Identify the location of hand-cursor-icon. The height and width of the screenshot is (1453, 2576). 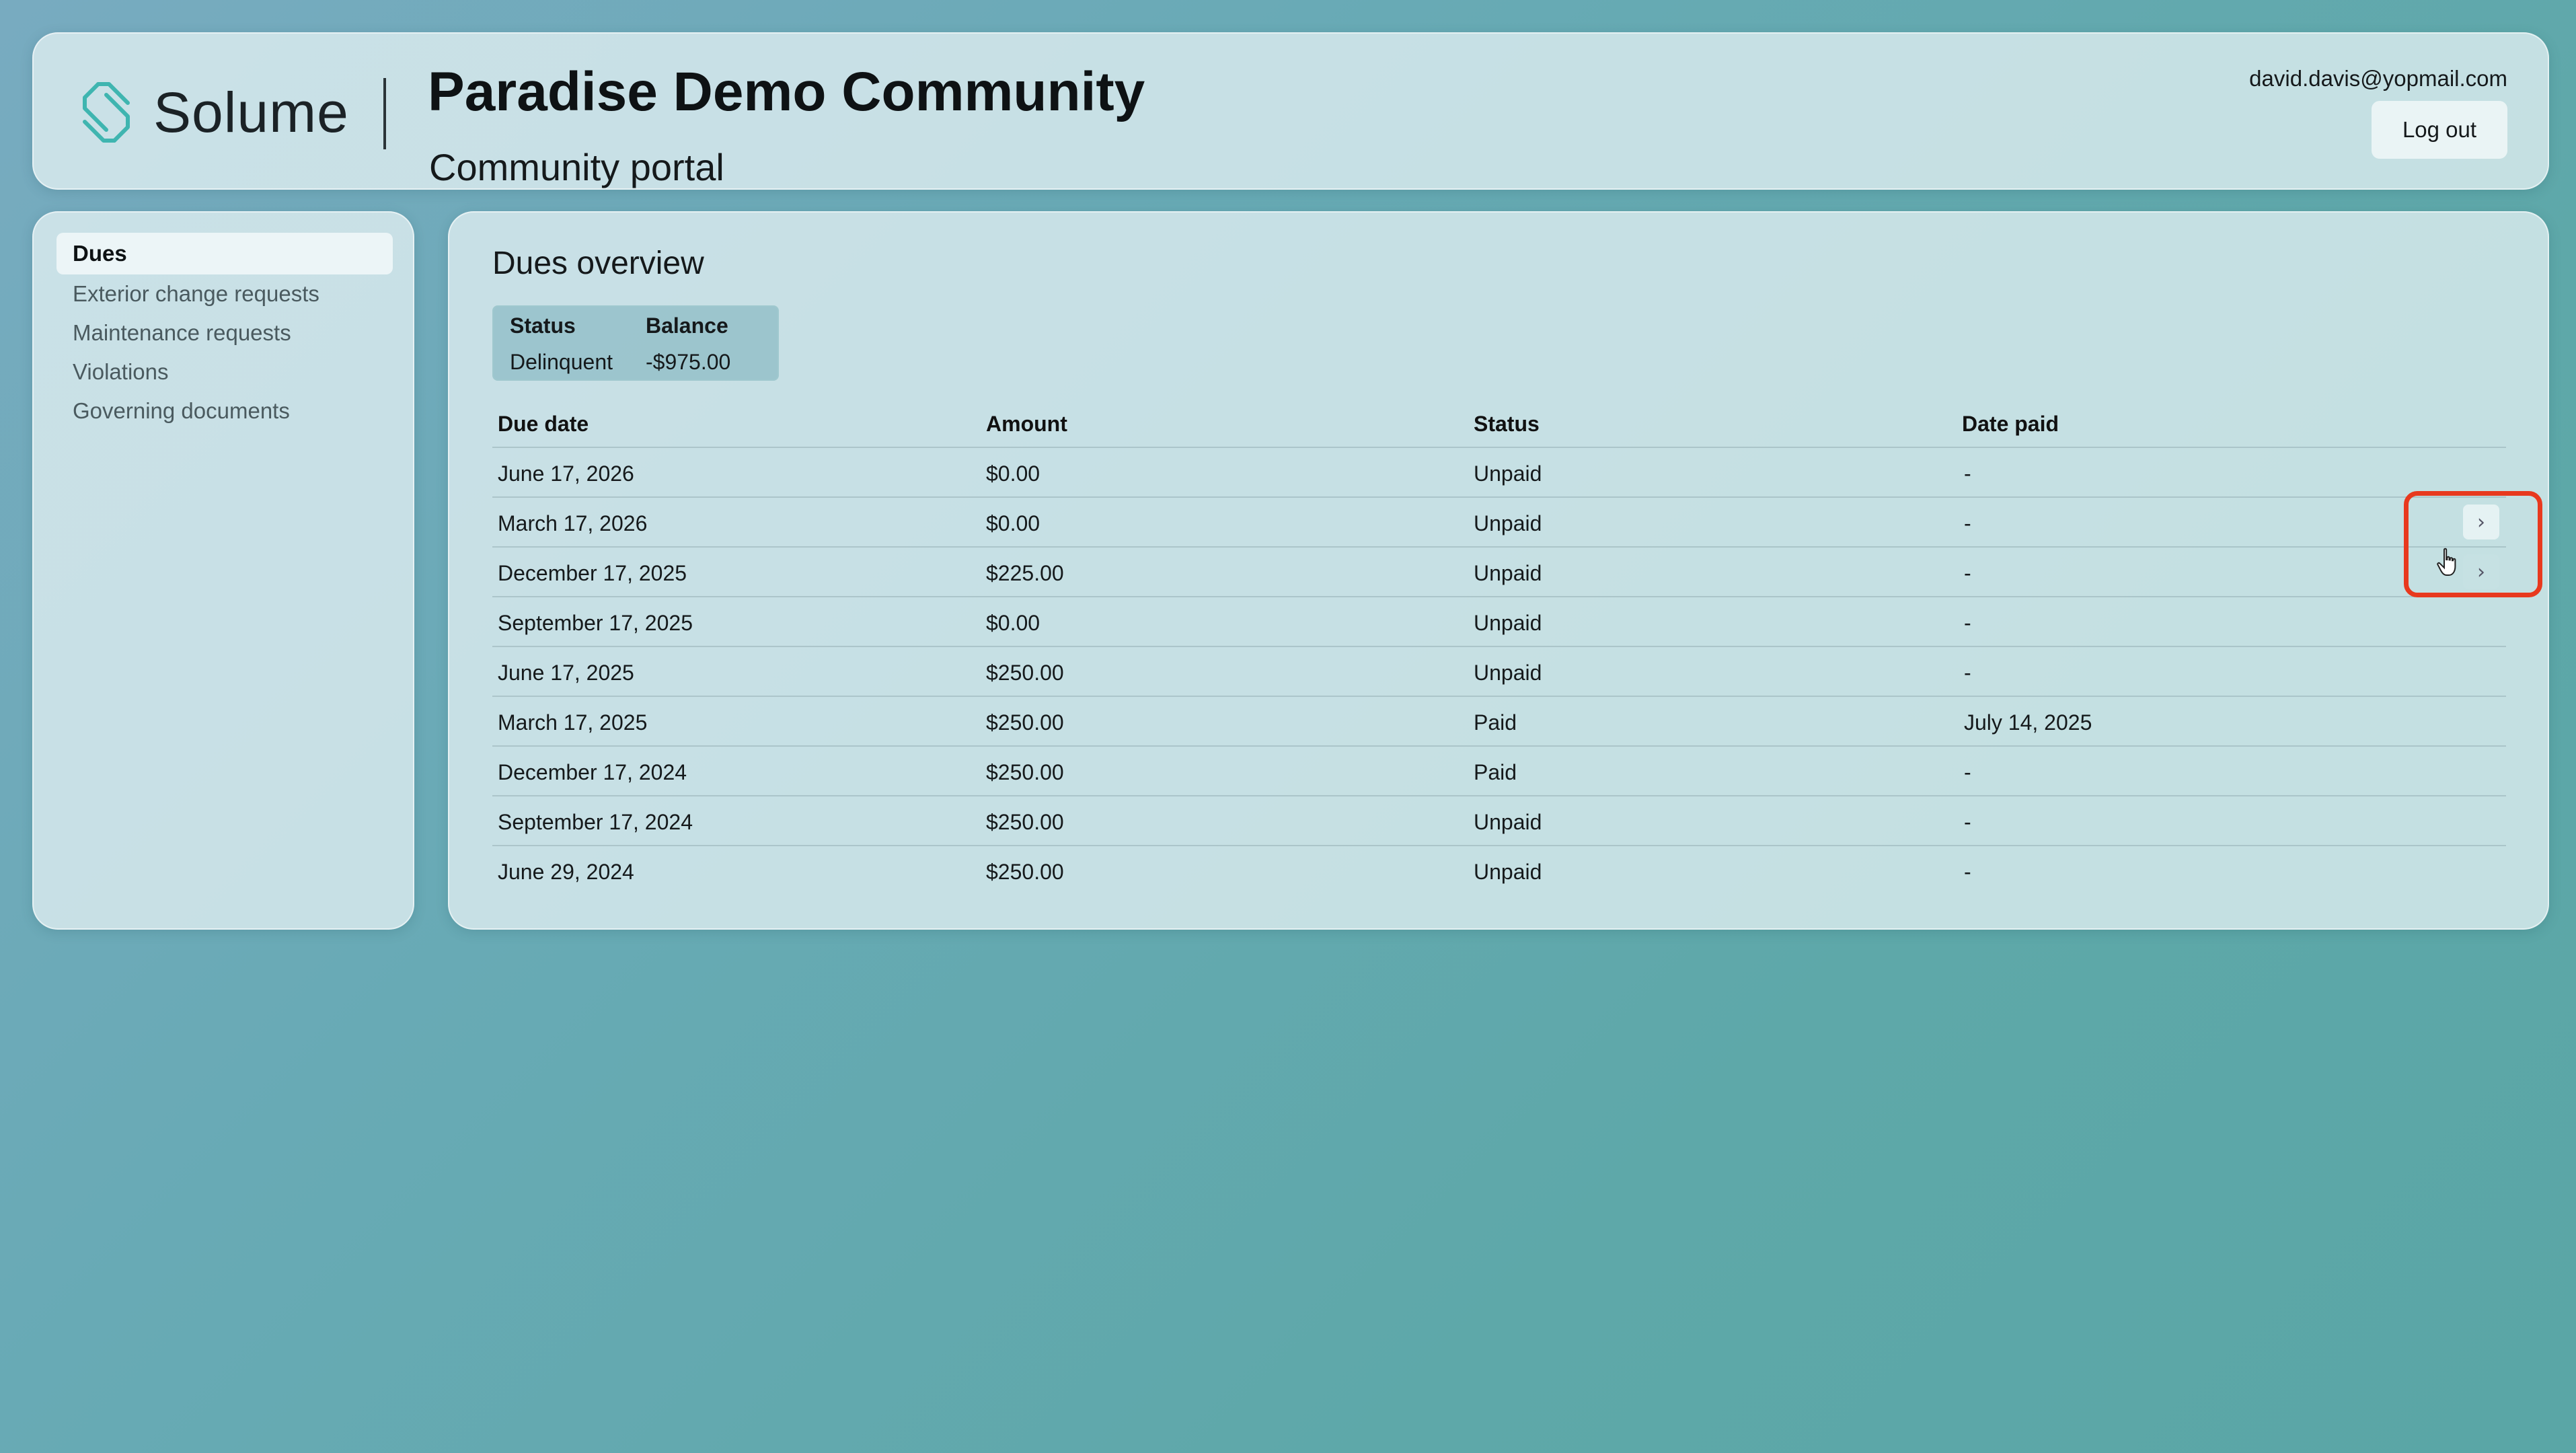
(2446, 562).